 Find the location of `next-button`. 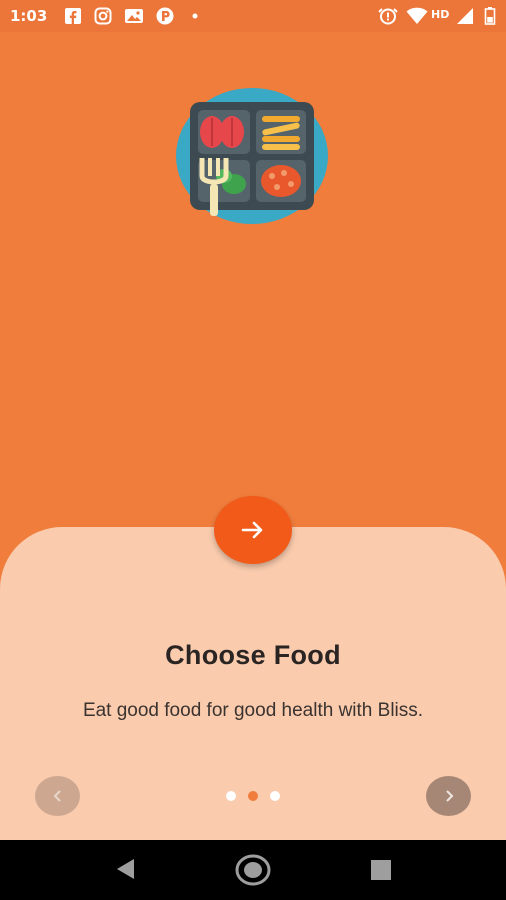

next-button is located at coordinates (253, 530).